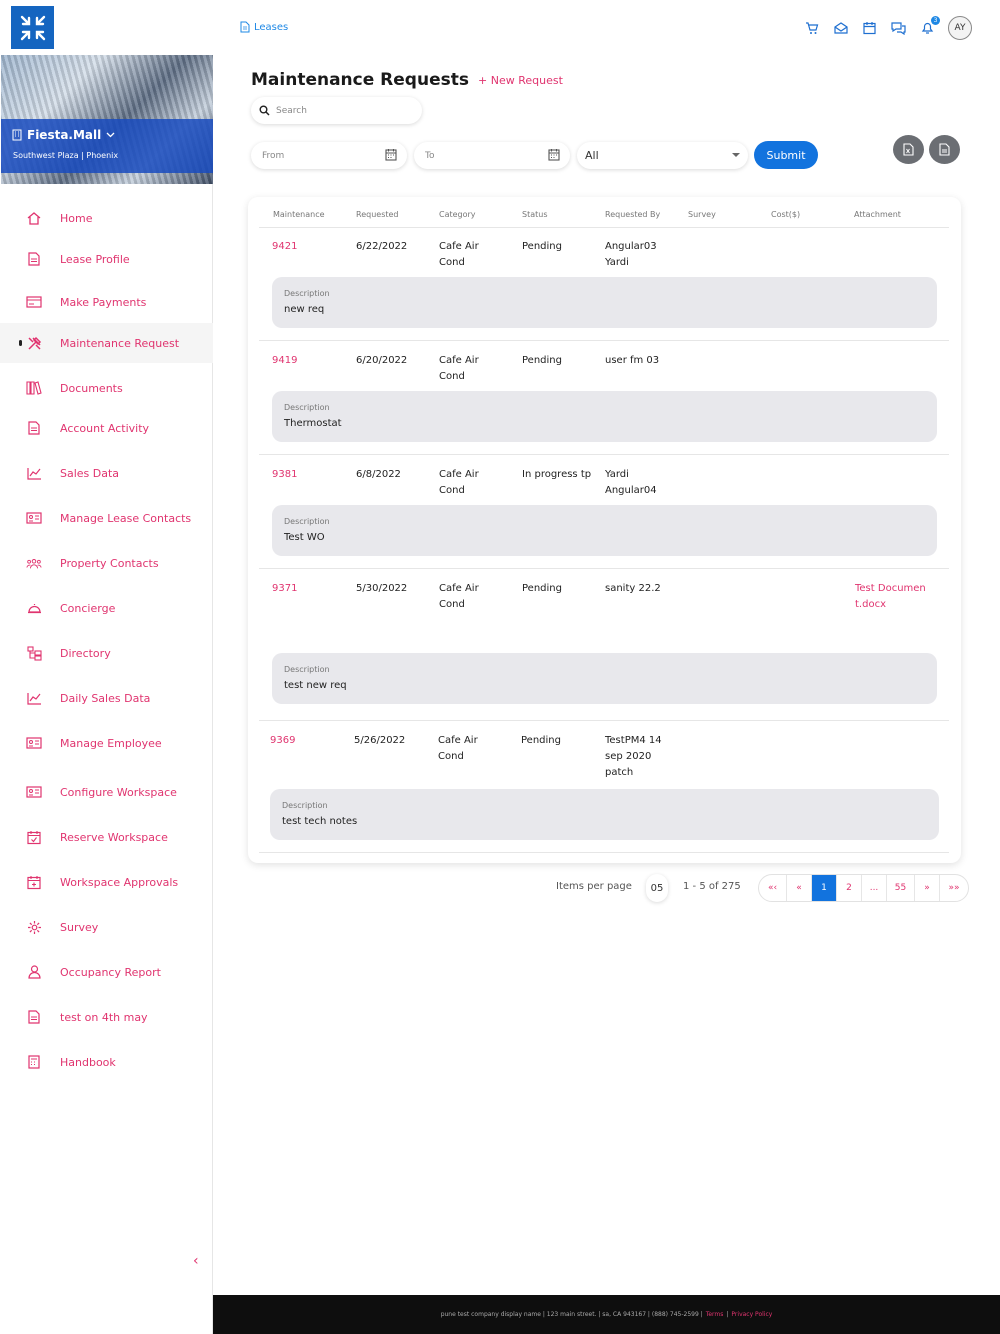 This screenshot has height=1334, width=1000. Describe the element at coordinates (954, 888) in the screenshot. I see `last-page-button: »»` at that location.